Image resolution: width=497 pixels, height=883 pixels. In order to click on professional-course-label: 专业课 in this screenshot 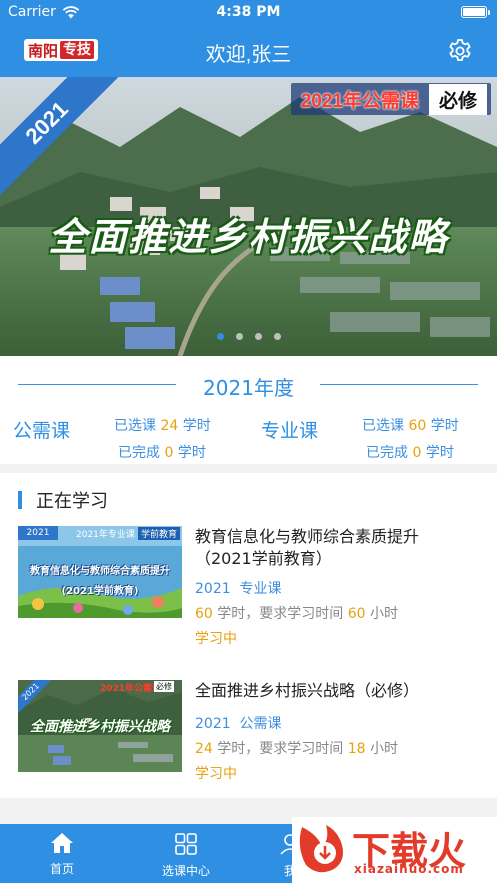, I will do `click(289, 429)`.